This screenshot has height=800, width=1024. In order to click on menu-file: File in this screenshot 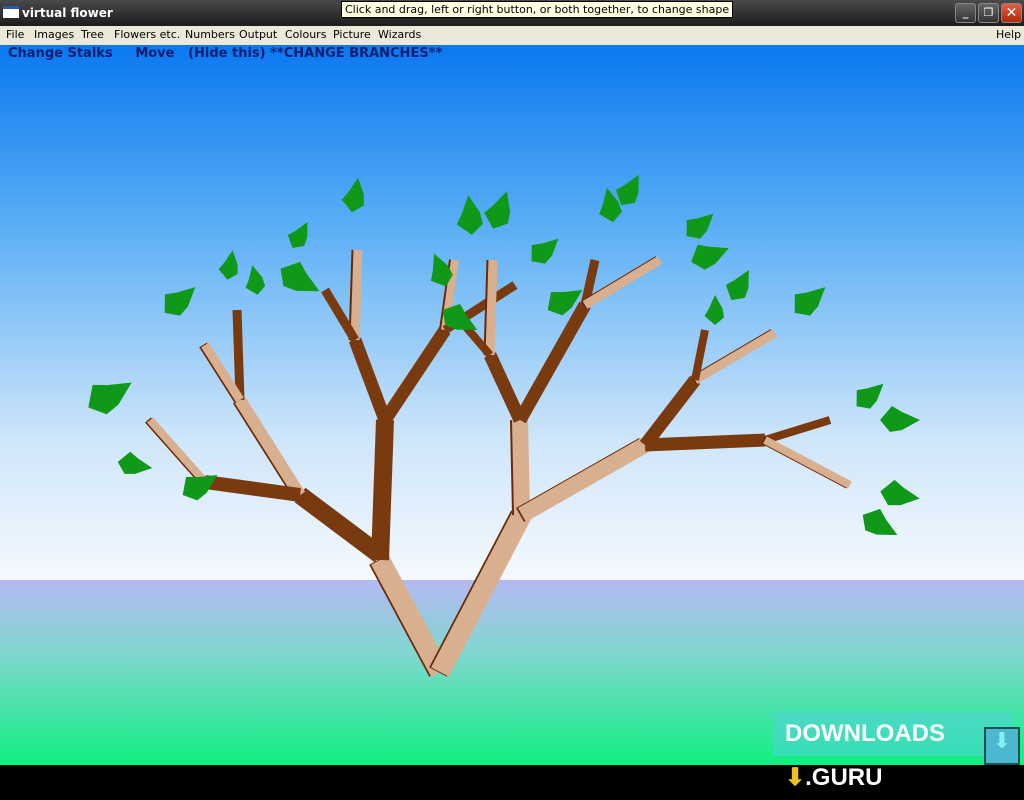, I will do `click(15, 34)`.